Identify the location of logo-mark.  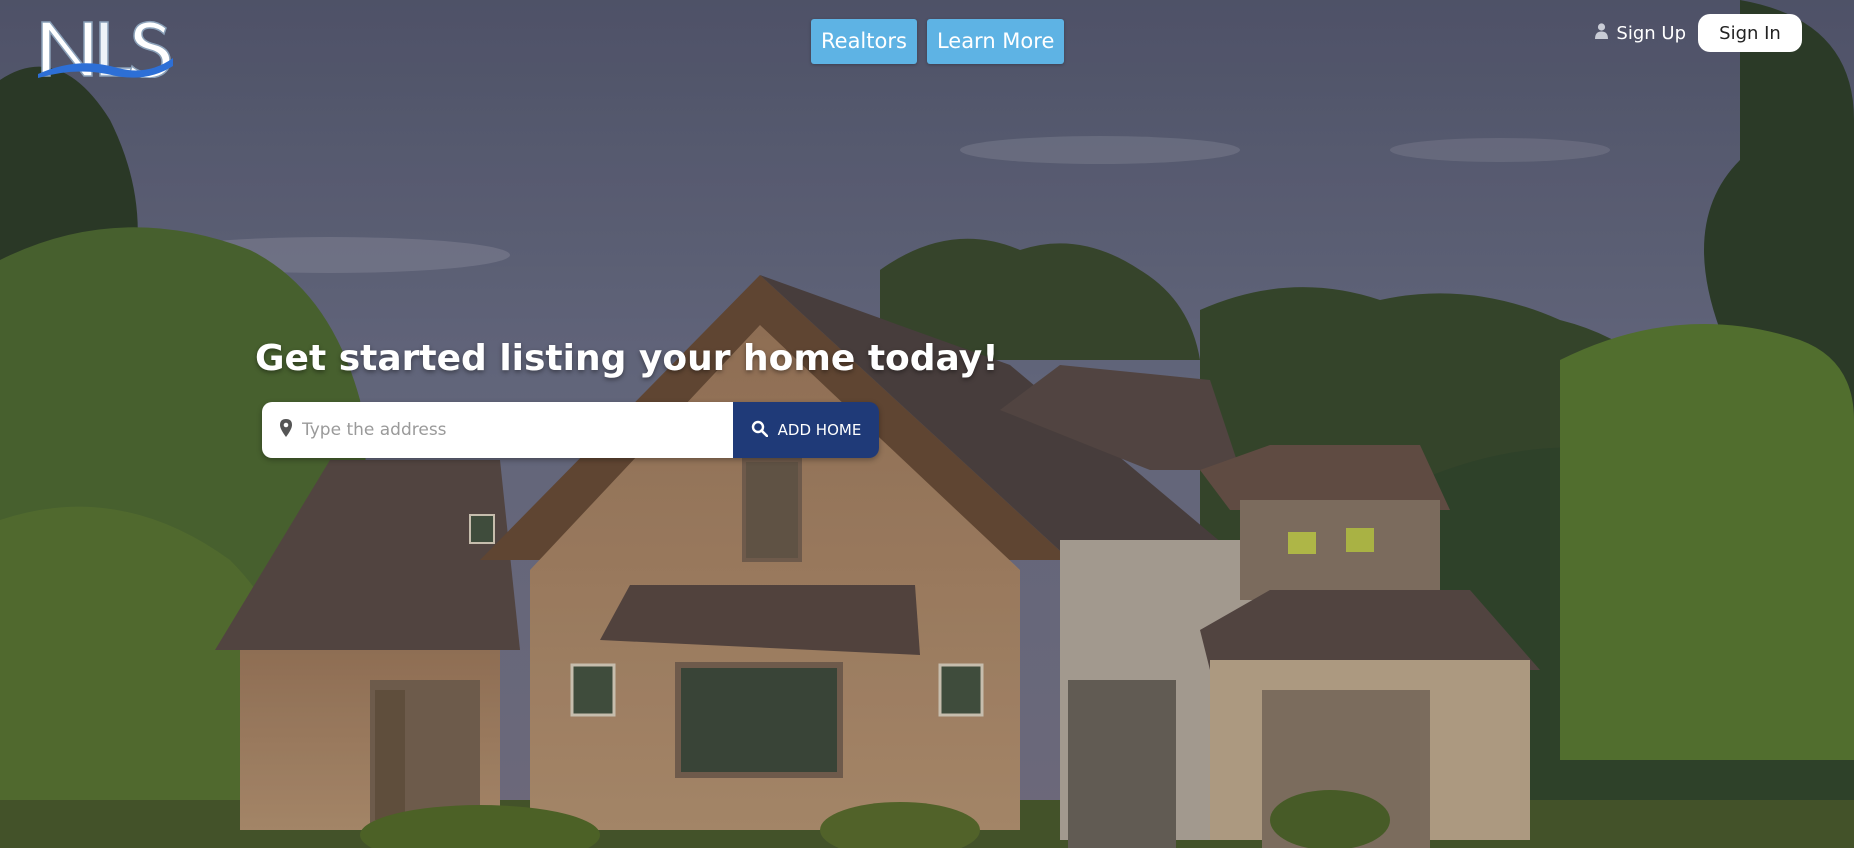
(105, 49).